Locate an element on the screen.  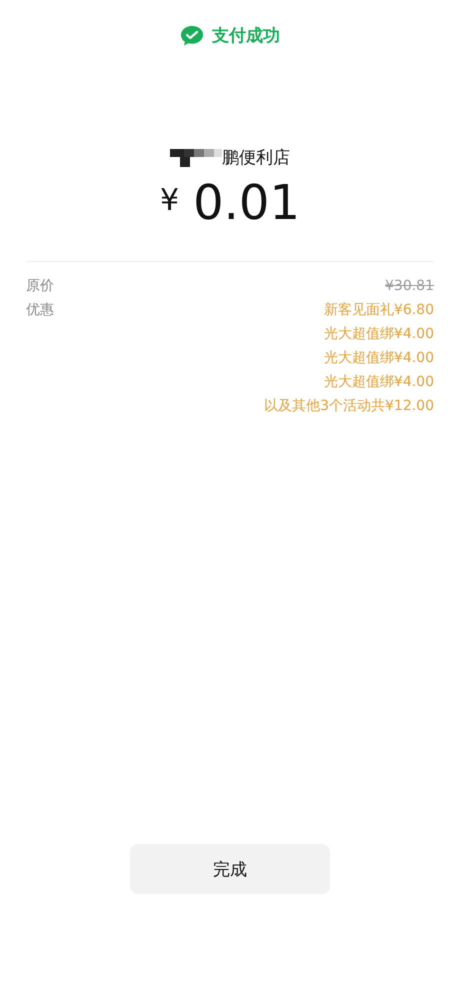
chat-check-icon is located at coordinates (192, 35).